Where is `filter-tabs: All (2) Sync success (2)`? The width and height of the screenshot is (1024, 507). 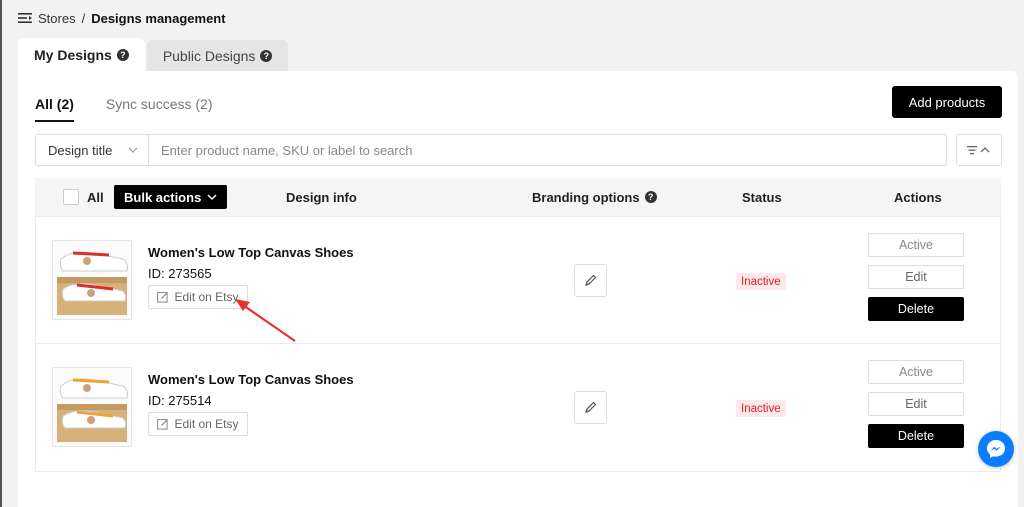
filter-tabs: All (2) Sync success (2) is located at coordinates (123, 109).